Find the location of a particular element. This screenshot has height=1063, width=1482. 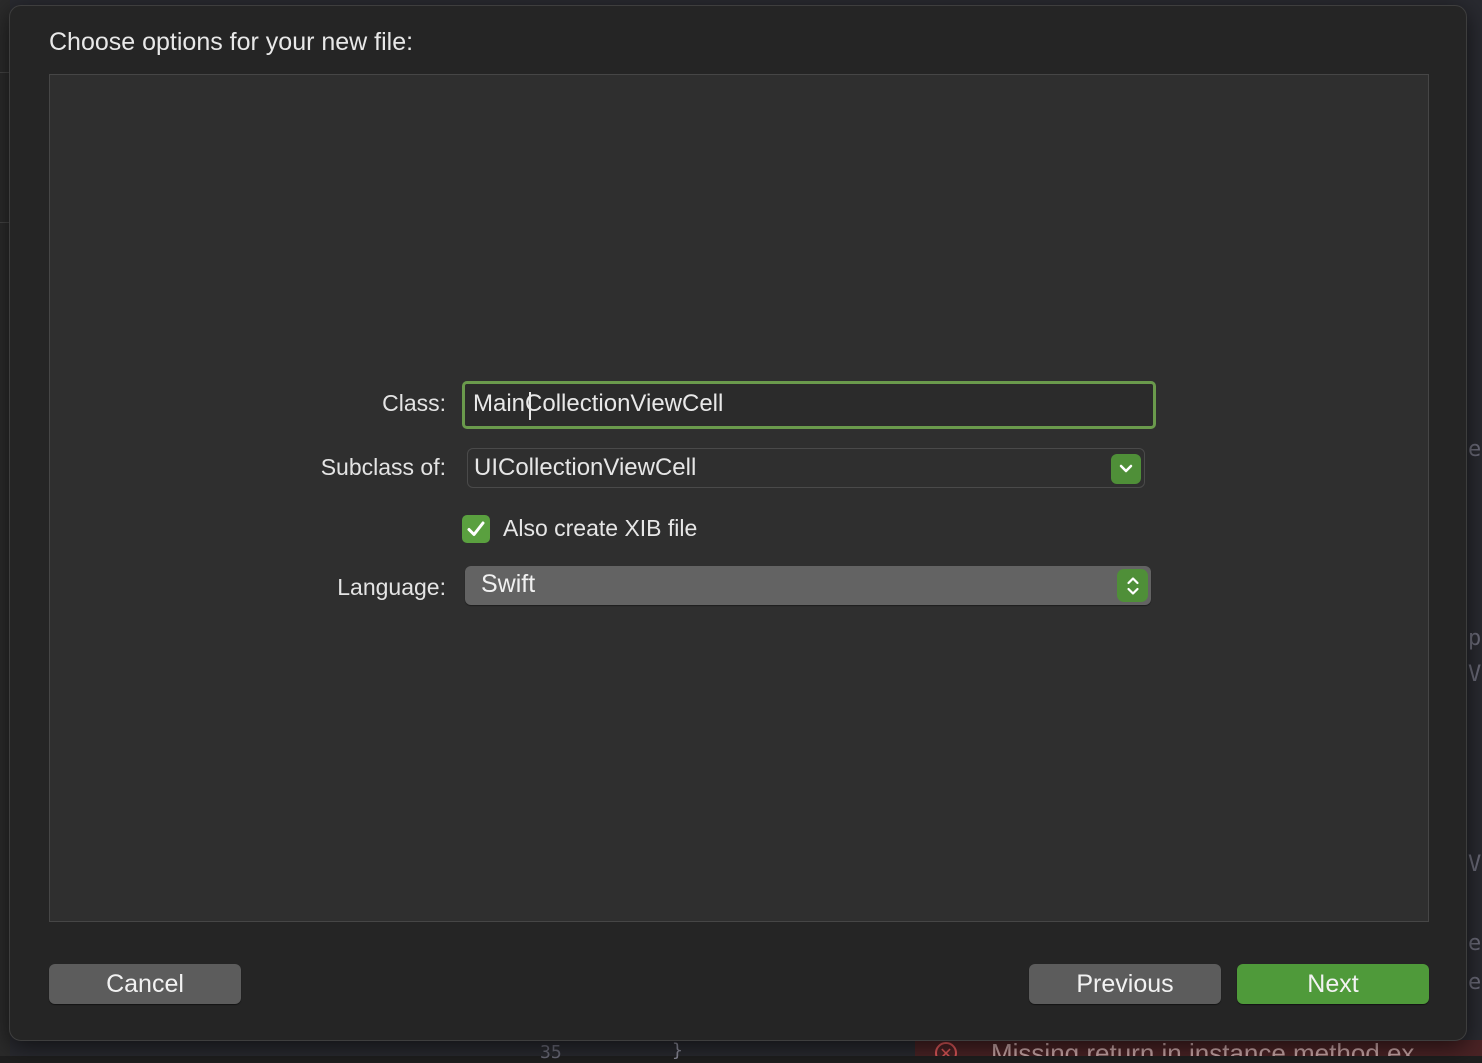

background-error-banner: ✕ Missing return in instance method ex is located at coordinates (1198, 1048).